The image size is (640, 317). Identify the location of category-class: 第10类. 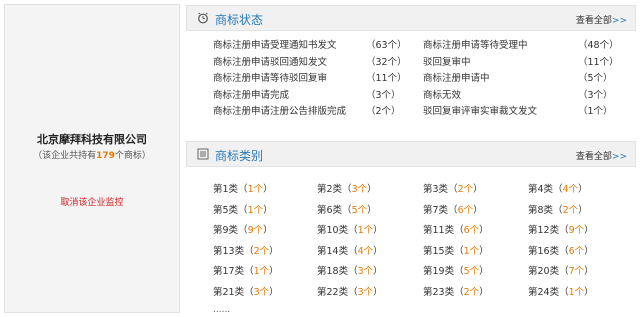
(333, 230).